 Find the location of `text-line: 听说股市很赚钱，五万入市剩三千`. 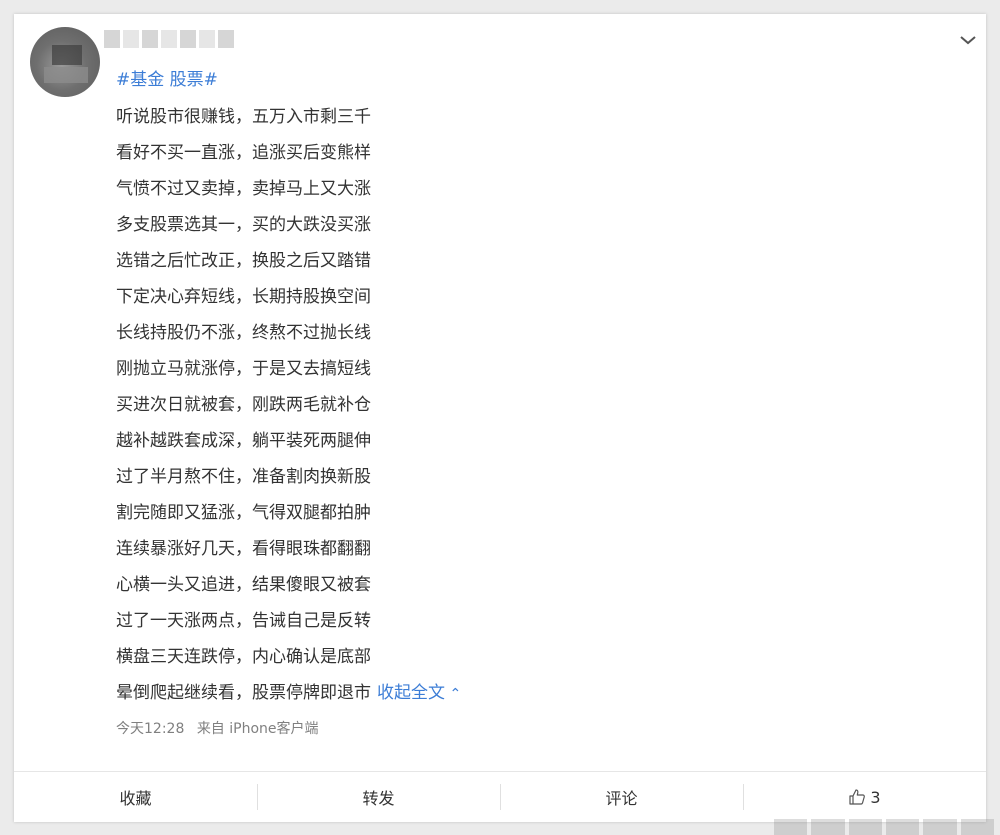

text-line: 听说股市很赚钱，五万入市剩三千 is located at coordinates (243, 117).